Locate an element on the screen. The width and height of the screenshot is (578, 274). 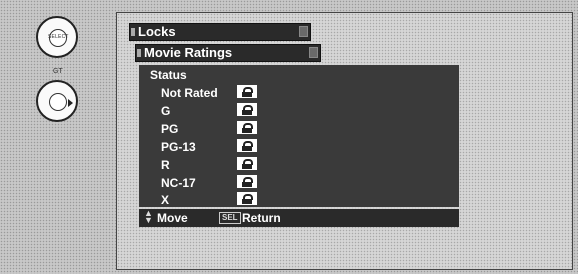
rating-row-g: G is located at coordinates (209, 110).